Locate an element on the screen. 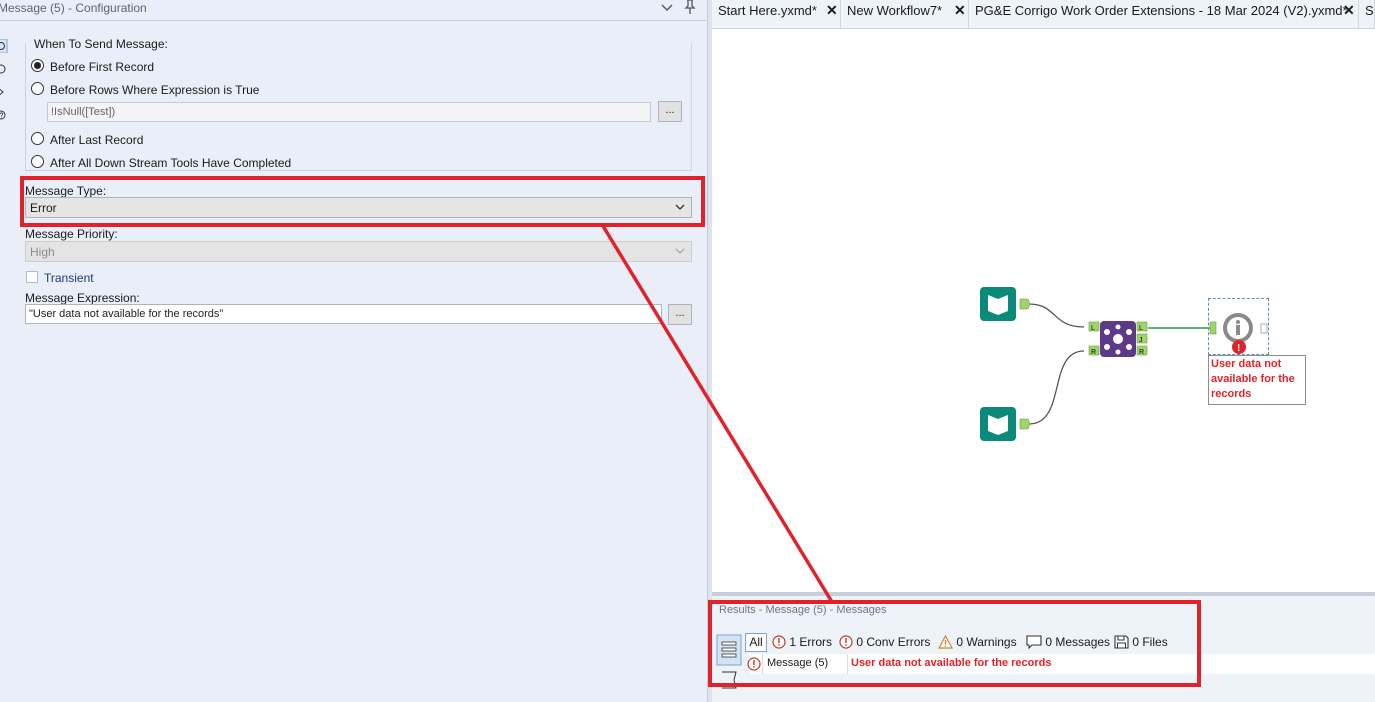  anchor-label-left-out: L is located at coordinates (1141, 328).